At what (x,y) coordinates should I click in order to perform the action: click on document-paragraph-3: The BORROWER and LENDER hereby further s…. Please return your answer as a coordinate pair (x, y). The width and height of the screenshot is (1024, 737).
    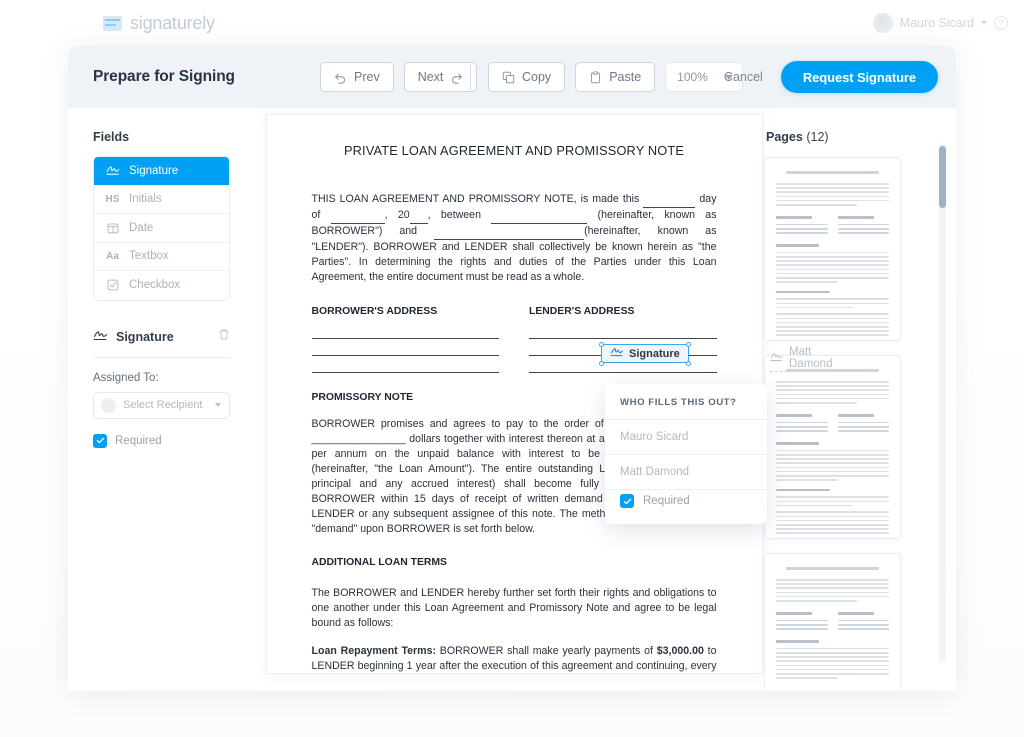
    Looking at the image, I should click on (514, 608).